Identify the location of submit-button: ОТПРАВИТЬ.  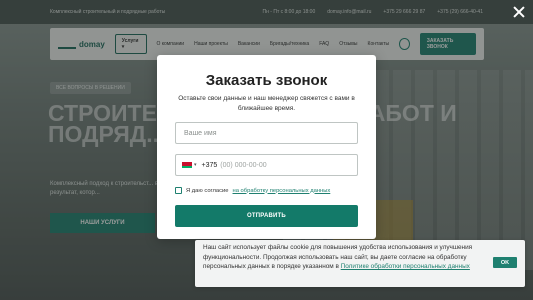
(266, 216).